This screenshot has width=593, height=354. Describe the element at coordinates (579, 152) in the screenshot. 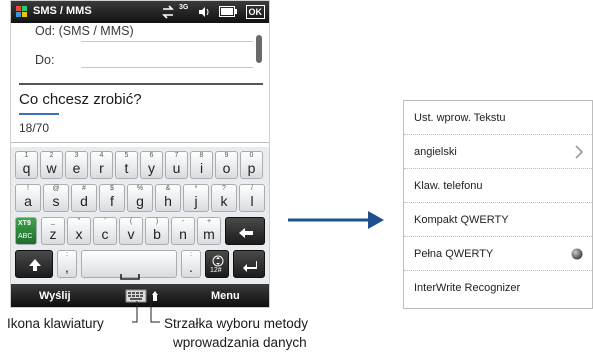

I see `chevron-right-icon` at that location.